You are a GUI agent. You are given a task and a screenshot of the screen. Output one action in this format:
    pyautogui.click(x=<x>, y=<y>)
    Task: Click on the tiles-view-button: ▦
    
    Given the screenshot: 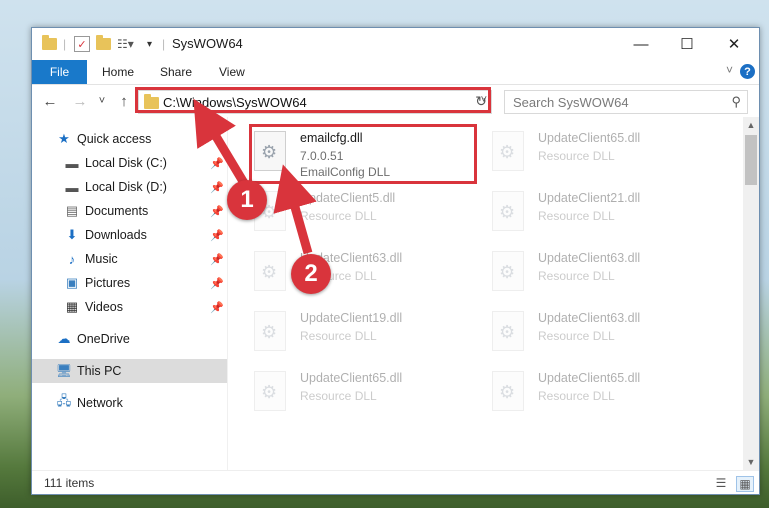 What is the action you would take?
    pyautogui.click(x=745, y=484)
    